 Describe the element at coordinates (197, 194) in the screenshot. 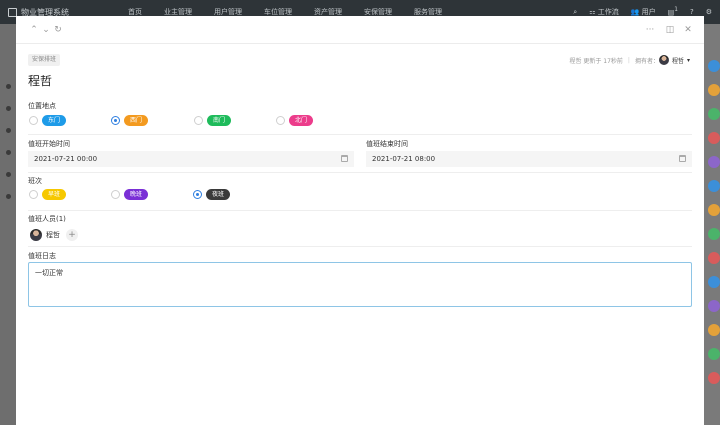

I see `radio-night` at that location.